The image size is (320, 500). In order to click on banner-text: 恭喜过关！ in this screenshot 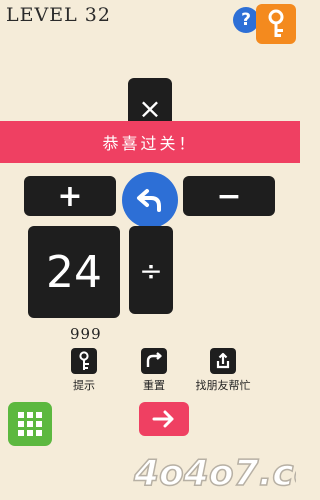, I will do `click(150, 143)`.